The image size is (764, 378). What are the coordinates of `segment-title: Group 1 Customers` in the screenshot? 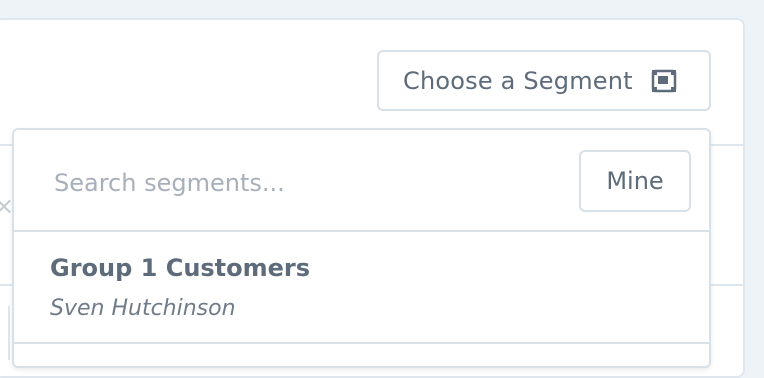 It's located at (180, 268).